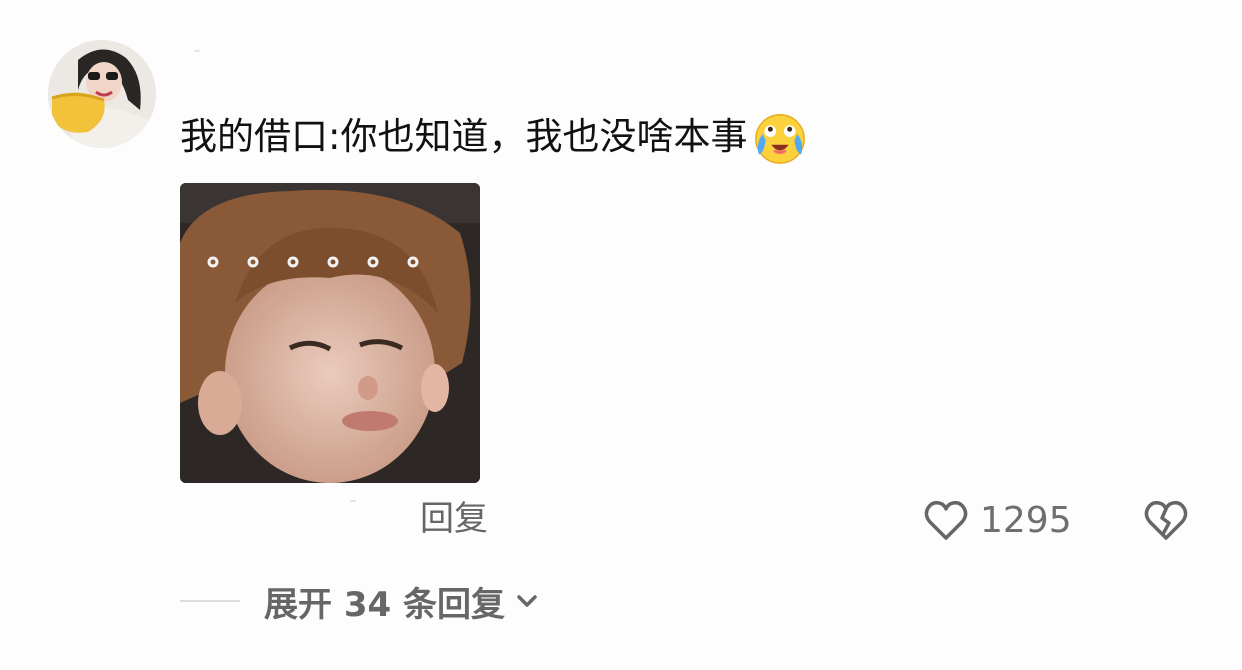 This screenshot has height=670, width=1242. What do you see at coordinates (527, 601) in the screenshot?
I see `chevron-down-icon` at bounding box center [527, 601].